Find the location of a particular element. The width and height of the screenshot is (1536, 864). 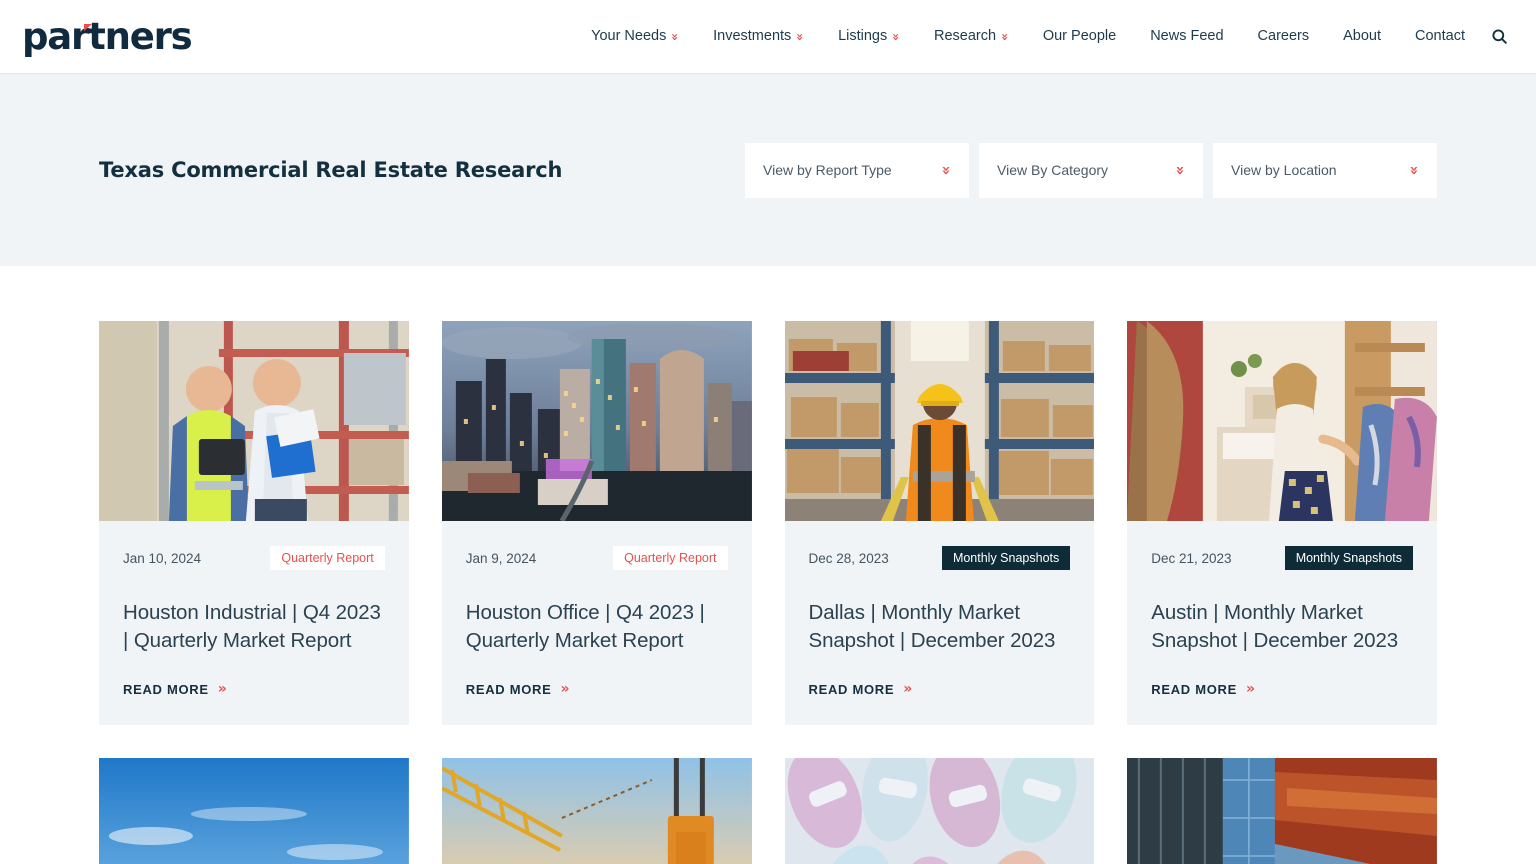

nav-item-careers: Careers is located at coordinates (1284, 36).